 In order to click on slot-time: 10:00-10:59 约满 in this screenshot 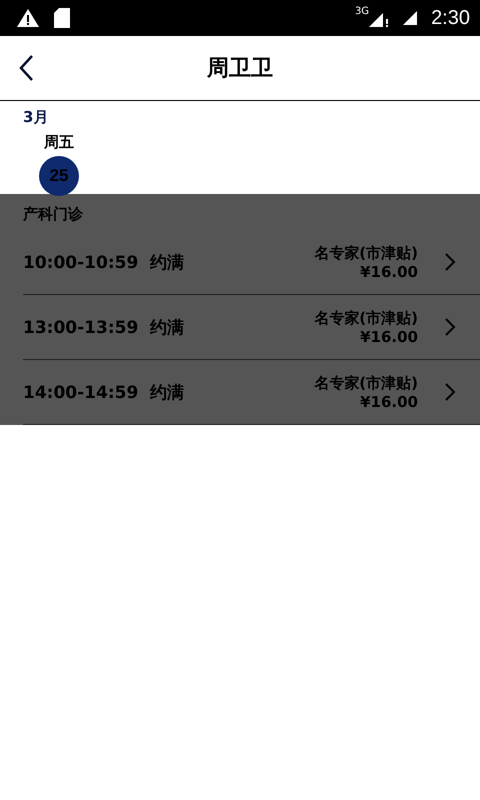, I will do `click(103, 263)`.